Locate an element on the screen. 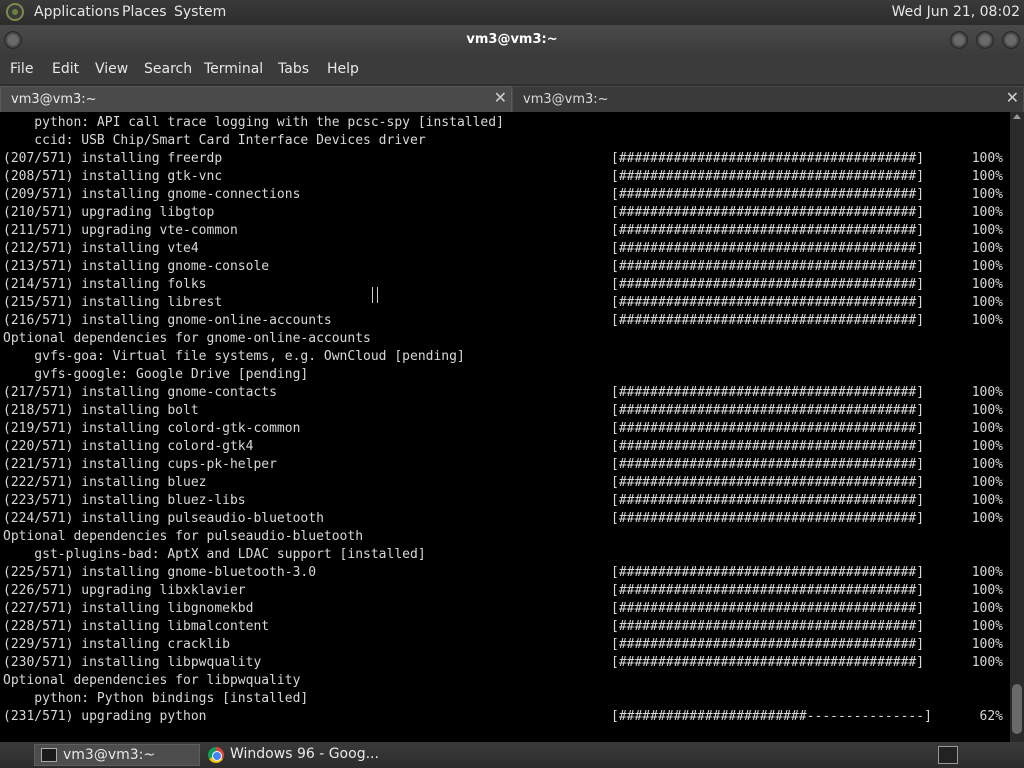  terminal-line: (226/571) upgrading libxklavier is located at coordinates (124, 590).